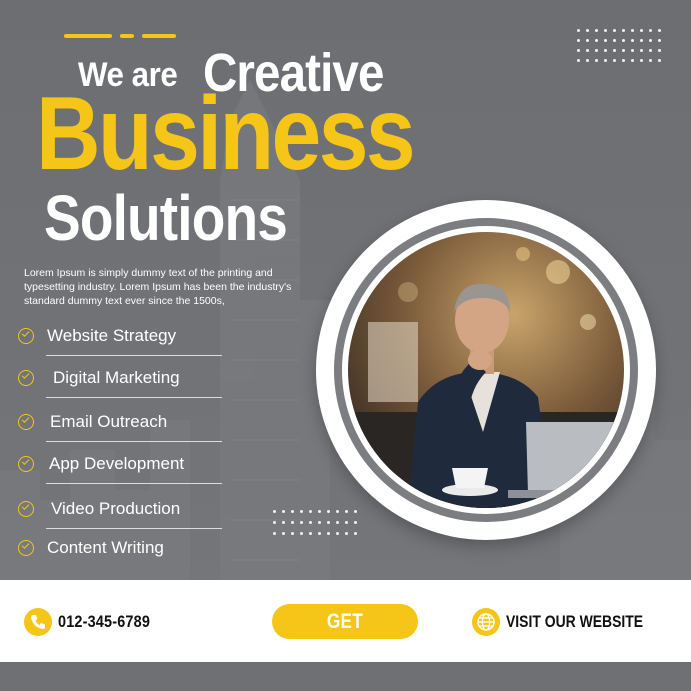 The width and height of the screenshot is (691, 691). I want to click on service-label: Email Outreach, so click(109, 421).